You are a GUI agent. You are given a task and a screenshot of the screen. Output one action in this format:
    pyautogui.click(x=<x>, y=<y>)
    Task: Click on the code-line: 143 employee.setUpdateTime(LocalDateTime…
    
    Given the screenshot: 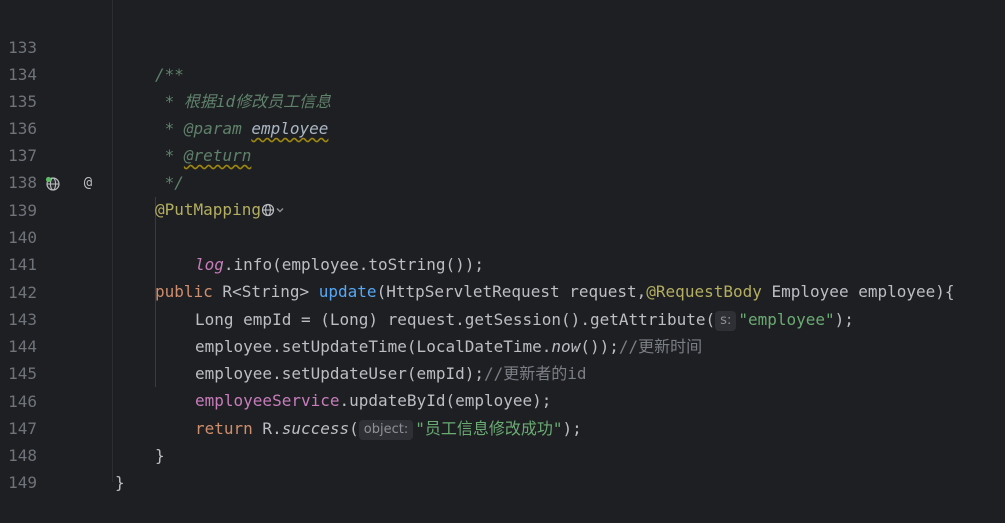 What is the action you would take?
    pyautogui.click(x=502, y=317)
    